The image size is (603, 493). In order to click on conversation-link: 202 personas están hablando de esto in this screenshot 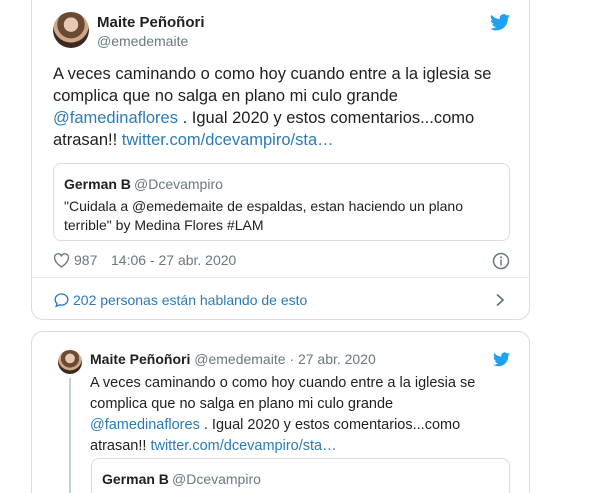, I will do `click(190, 300)`.